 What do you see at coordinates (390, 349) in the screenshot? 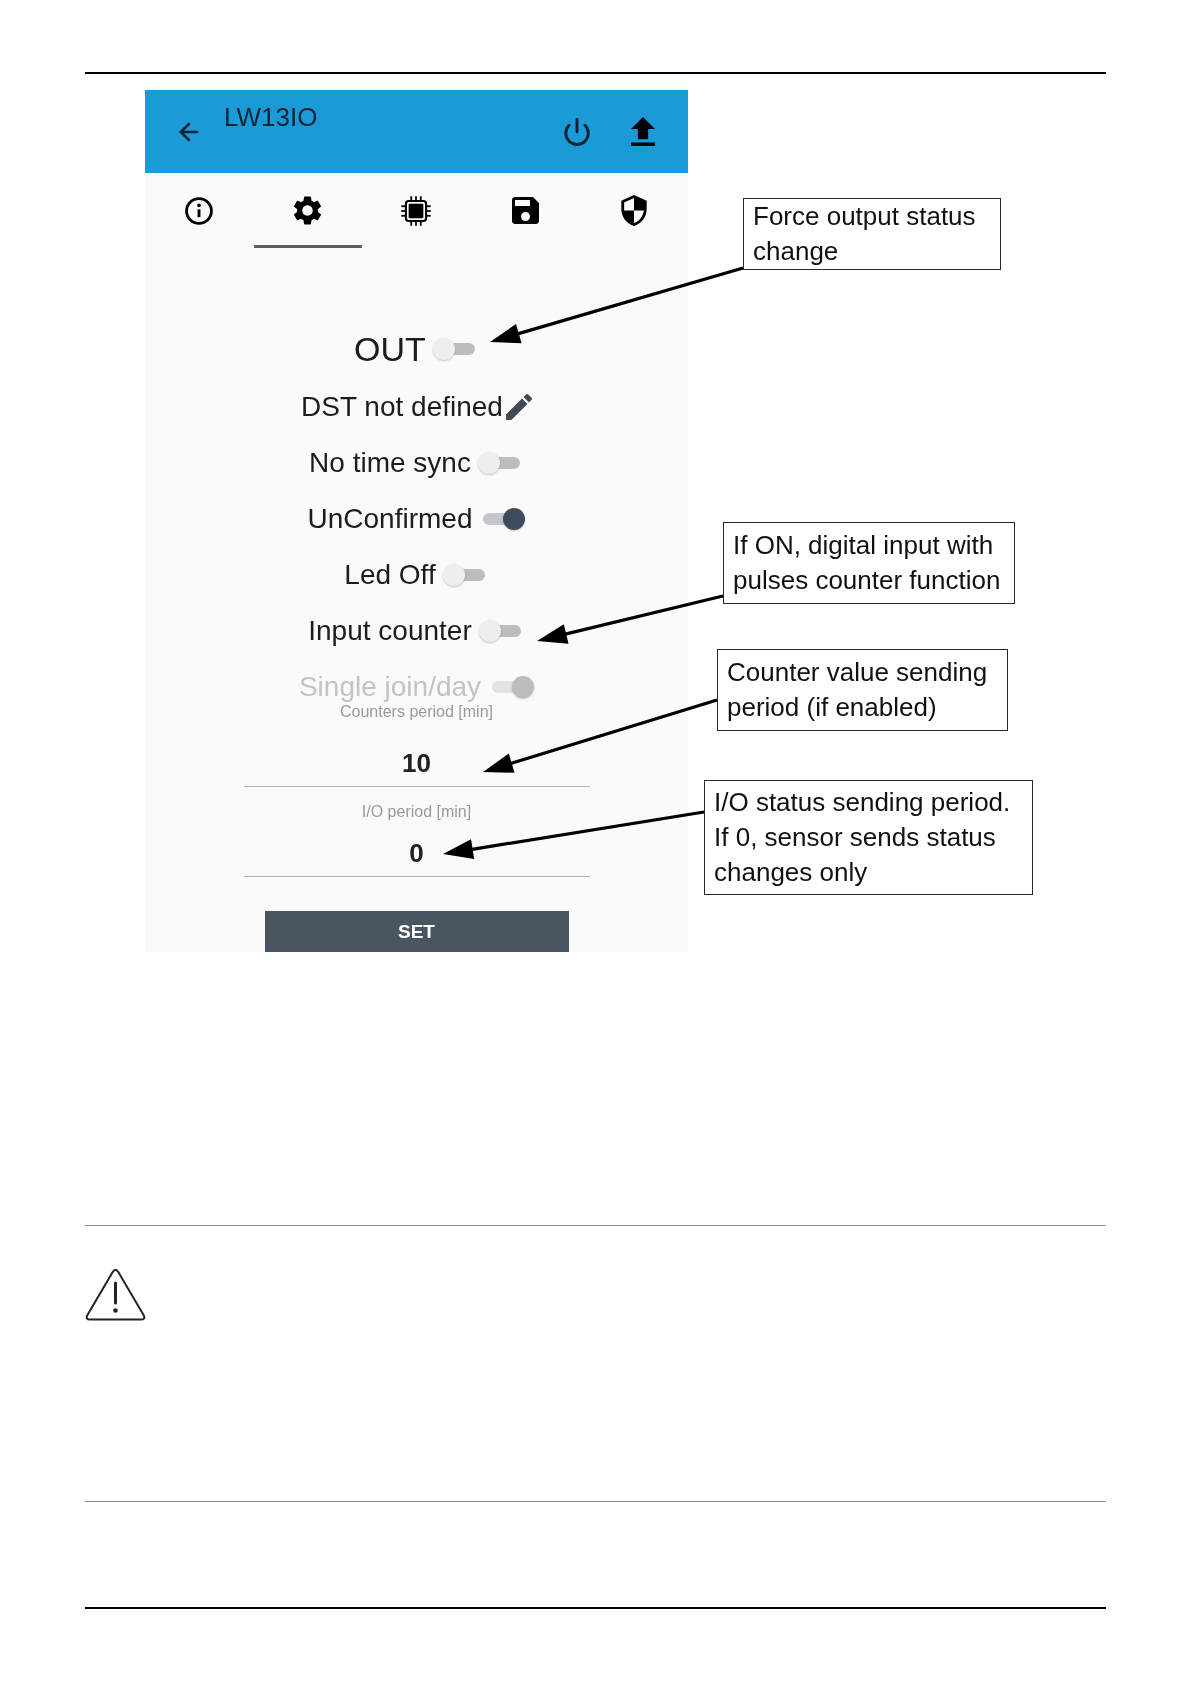
I see `setting-label: OUT` at bounding box center [390, 349].